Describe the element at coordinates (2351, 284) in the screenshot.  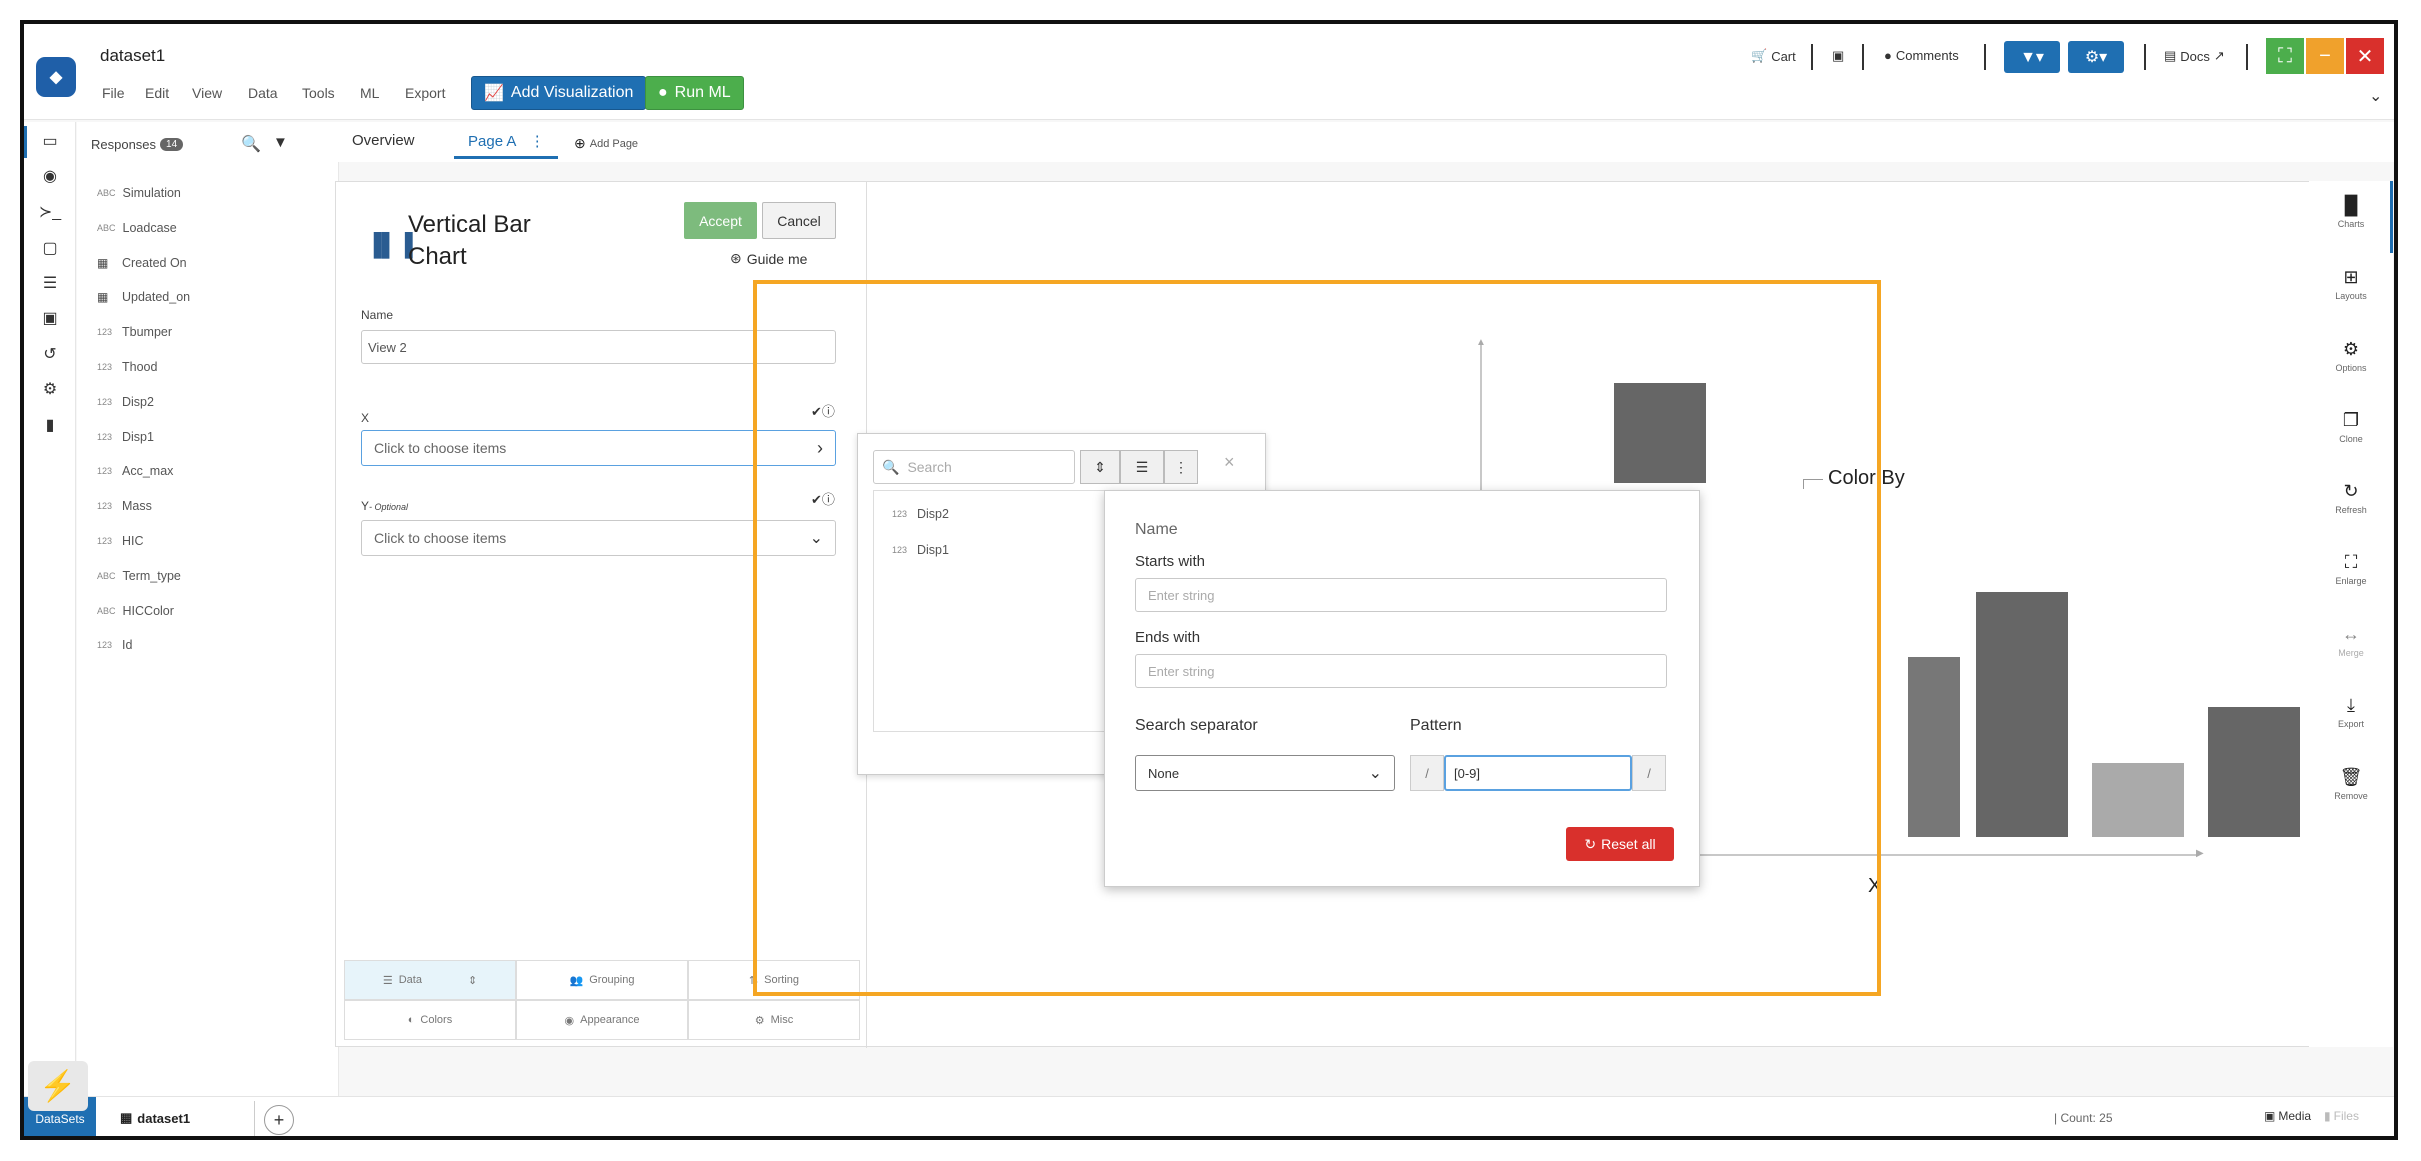
I see `layouts-button: ⊞ Layouts` at that location.